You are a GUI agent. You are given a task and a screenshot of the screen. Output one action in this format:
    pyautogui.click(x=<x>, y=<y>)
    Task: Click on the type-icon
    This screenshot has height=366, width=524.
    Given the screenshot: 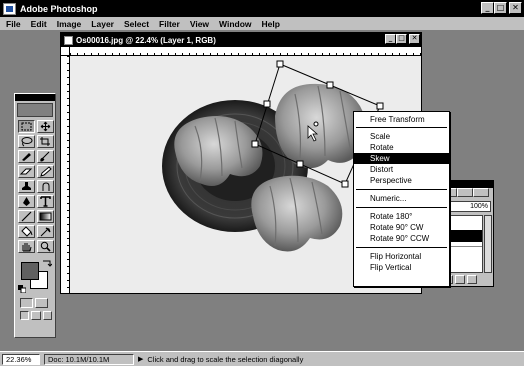 What is the action you would take?
    pyautogui.click(x=45, y=201)
    